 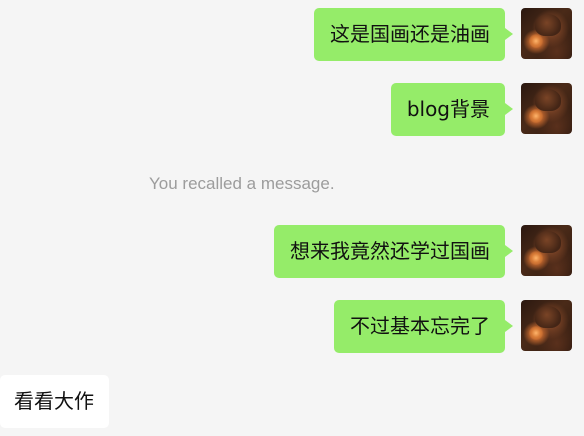 I want to click on message-text: 不过基本忘完了, so click(x=420, y=326).